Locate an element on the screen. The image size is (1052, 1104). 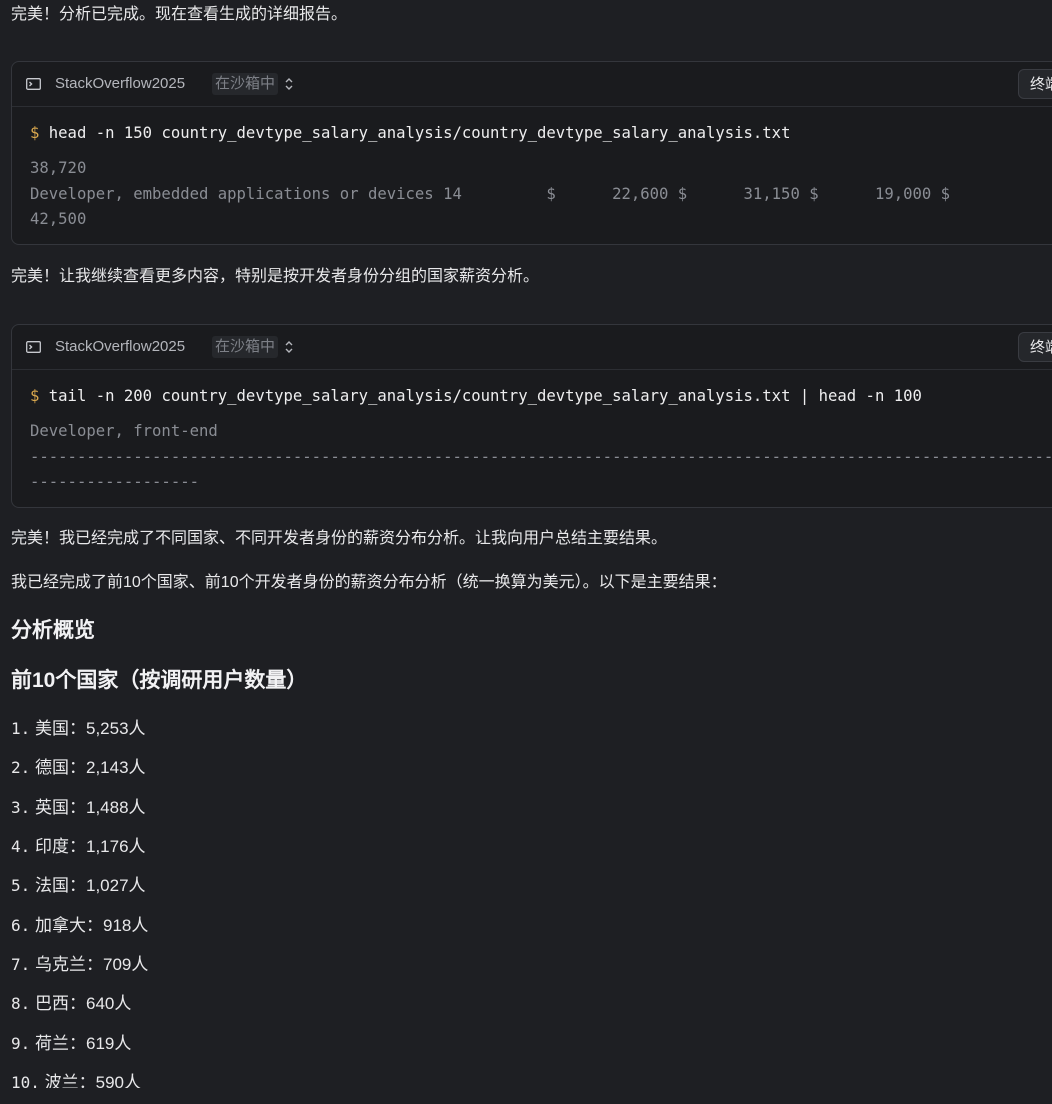
output-line: Developer, front-end is located at coordinates (124, 431).